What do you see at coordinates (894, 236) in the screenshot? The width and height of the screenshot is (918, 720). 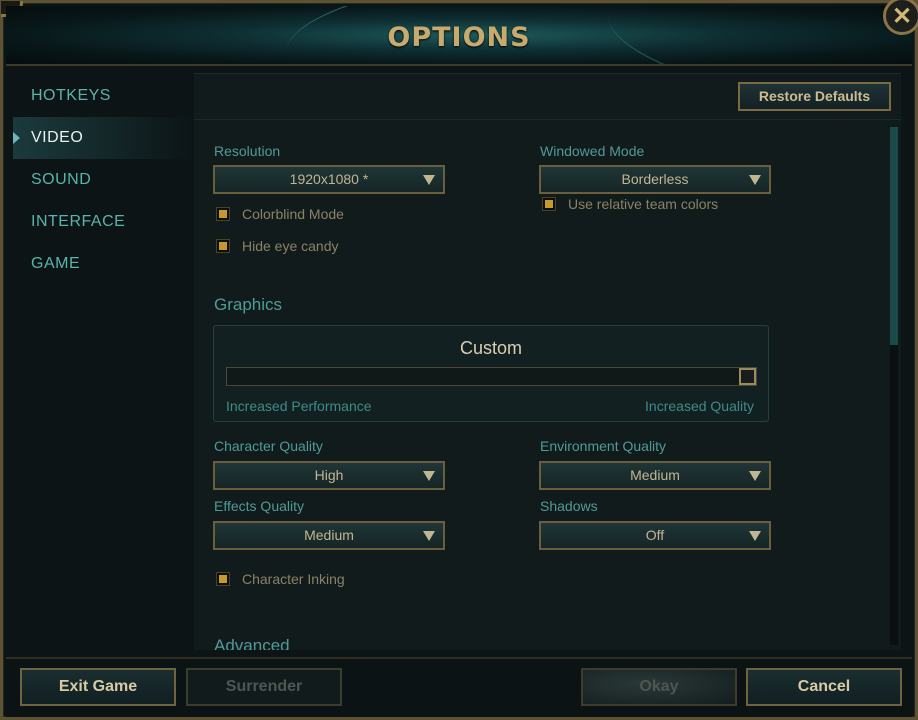 I see `scrollbar-thumb` at bounding box center [894, 236].